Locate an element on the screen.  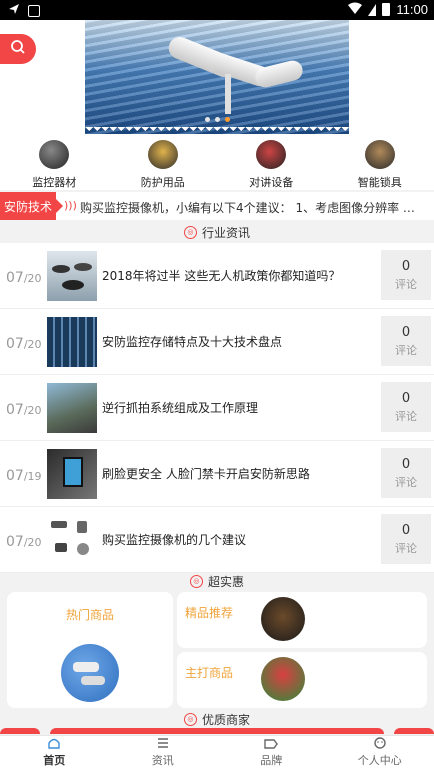
status-bar: 11:00 is located at coordinates (217, 10).